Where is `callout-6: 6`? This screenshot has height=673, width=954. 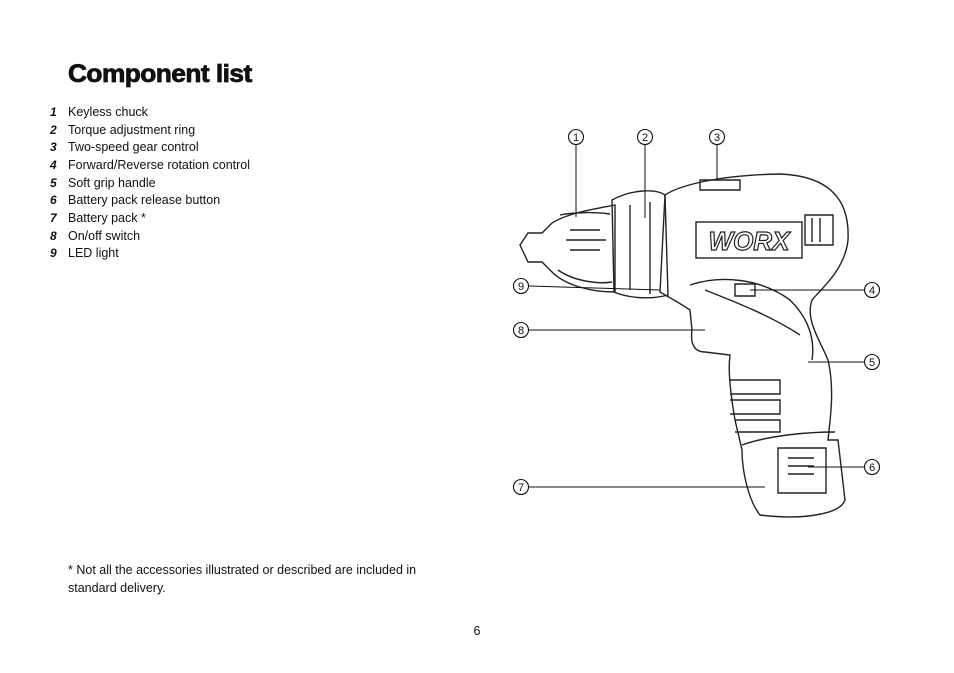
callout-6: 6 is located at coordinates (872, 467).